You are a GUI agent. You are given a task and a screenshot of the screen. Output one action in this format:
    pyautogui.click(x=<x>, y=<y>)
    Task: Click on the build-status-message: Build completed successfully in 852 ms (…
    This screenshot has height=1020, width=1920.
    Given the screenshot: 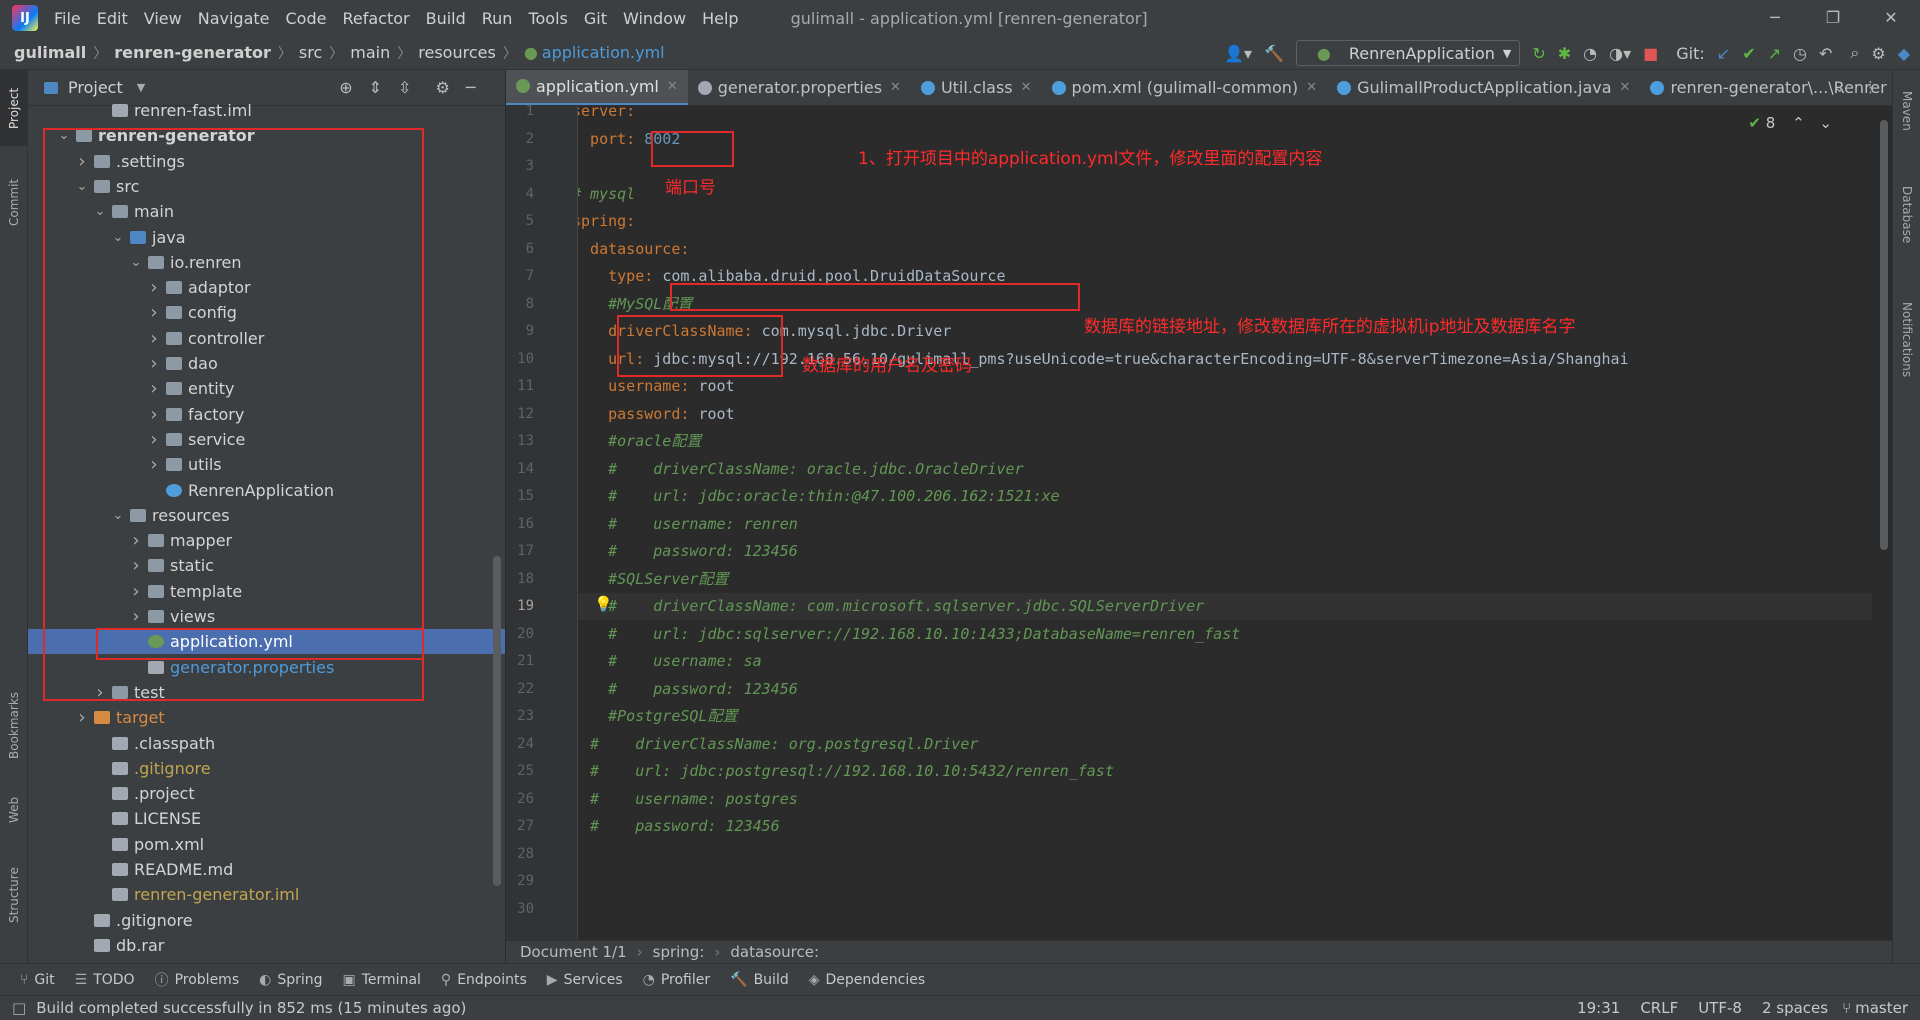 What is the action you would take?
    pyautogui.click(x=251, y=1008)
    